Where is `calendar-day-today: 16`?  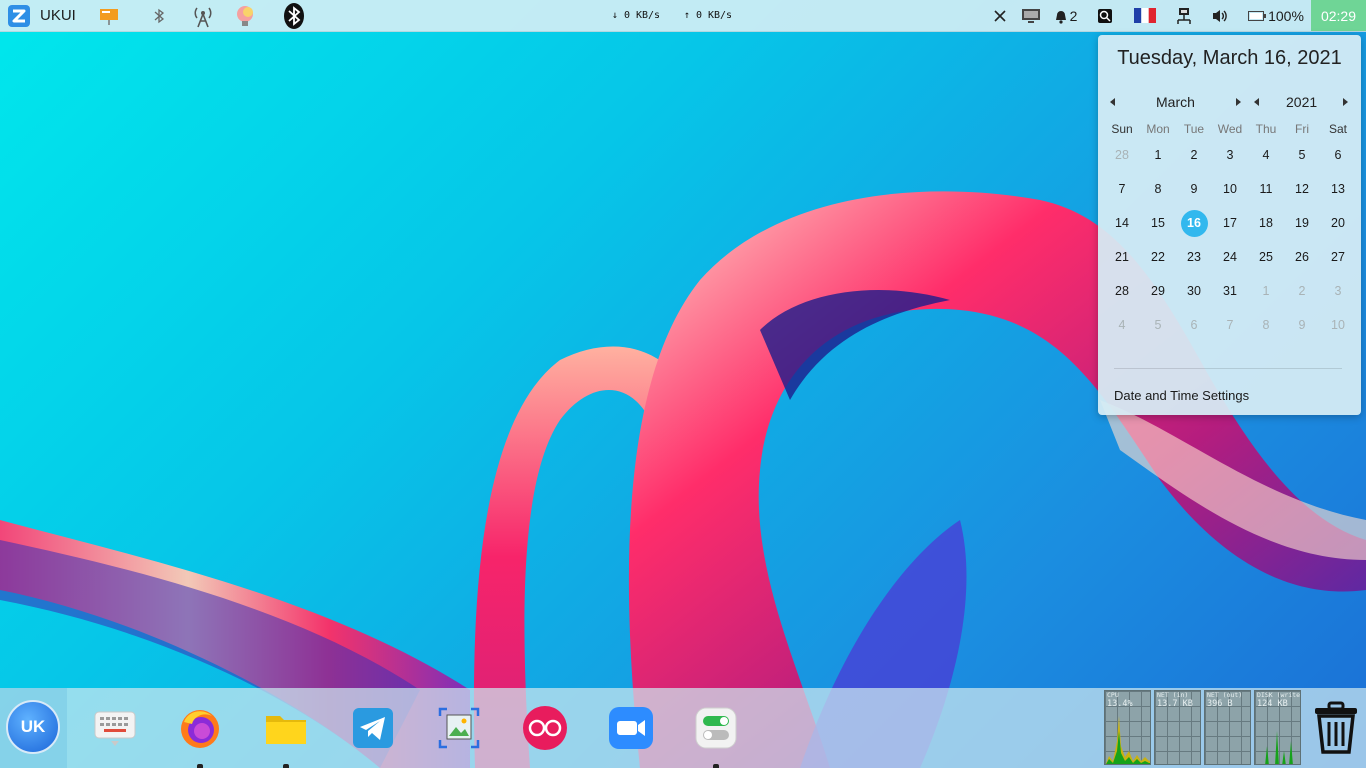
calendar-day-today: 16 is located at coordinates (1194, 223).